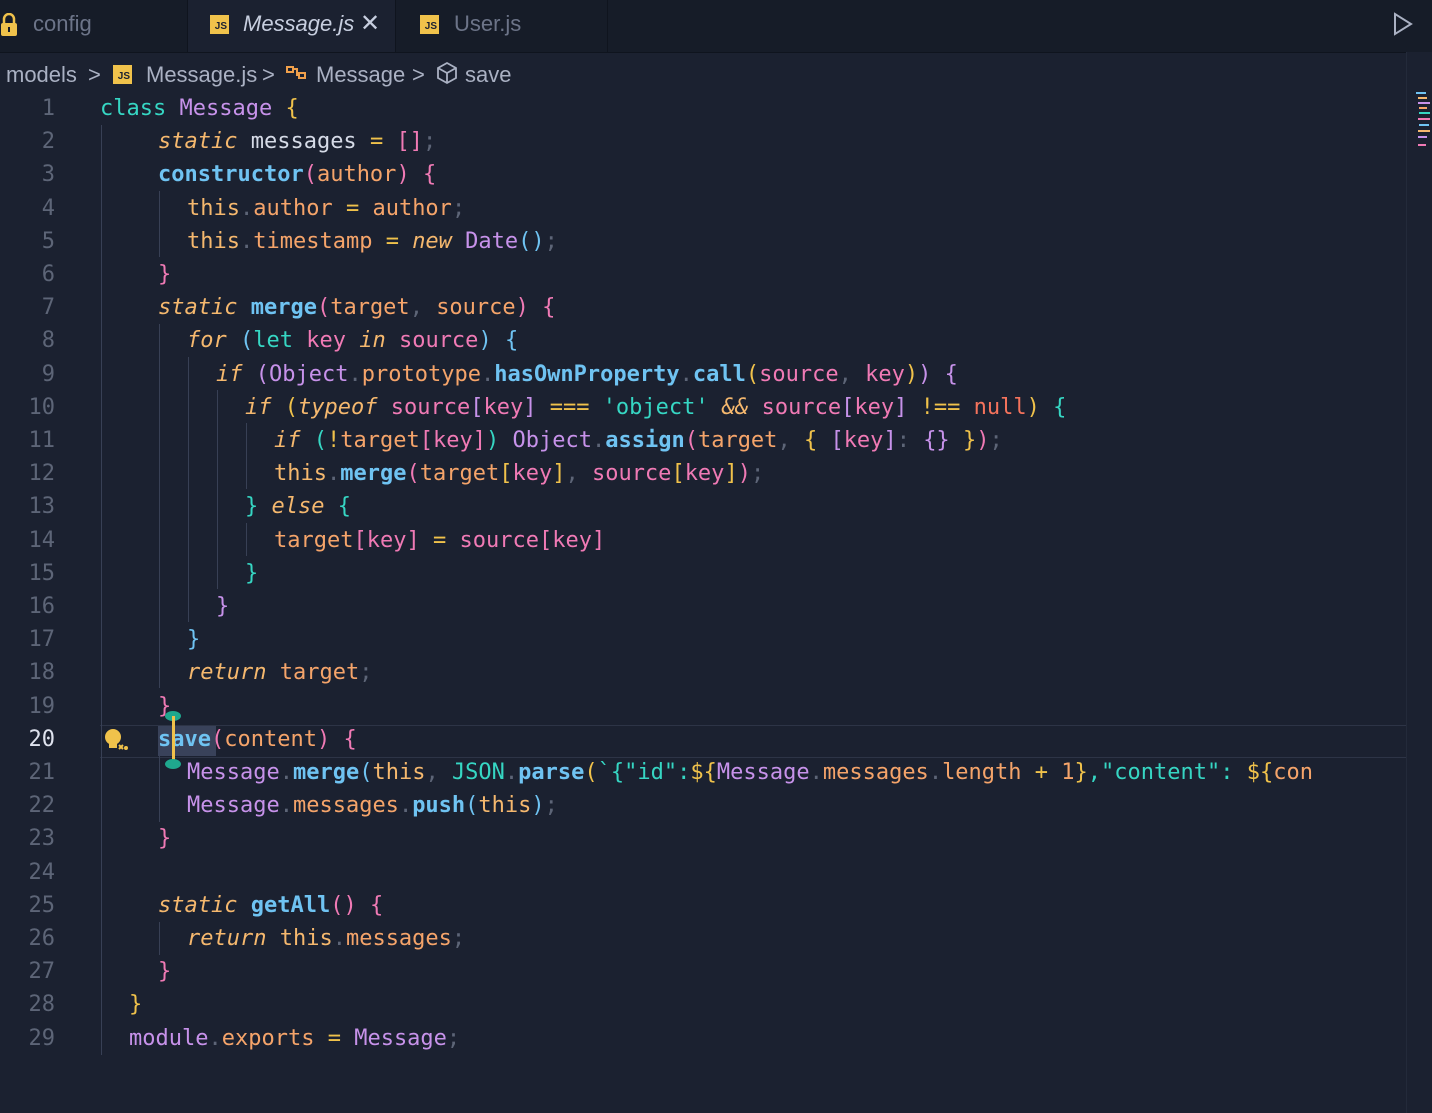  What do you see at coordinates (703, 971) in the screenshot?
I see `code-line: 27}` at bounding box center [703, 971].